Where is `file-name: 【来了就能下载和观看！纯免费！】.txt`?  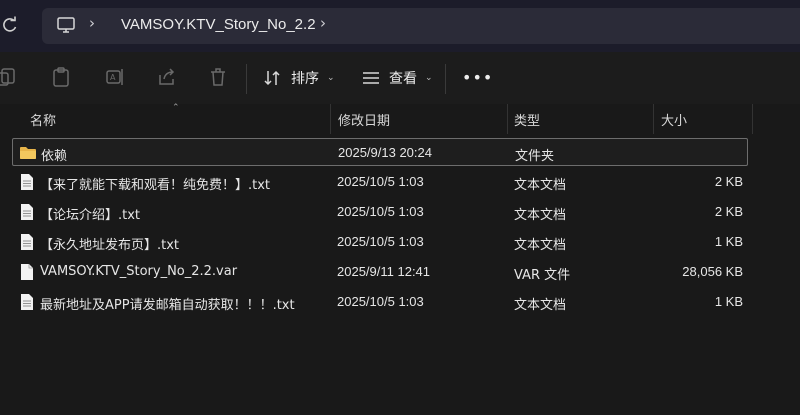 file-name: 【来了就能下载和观看！纯免费！】.txt is located at coordinates (155, 185).